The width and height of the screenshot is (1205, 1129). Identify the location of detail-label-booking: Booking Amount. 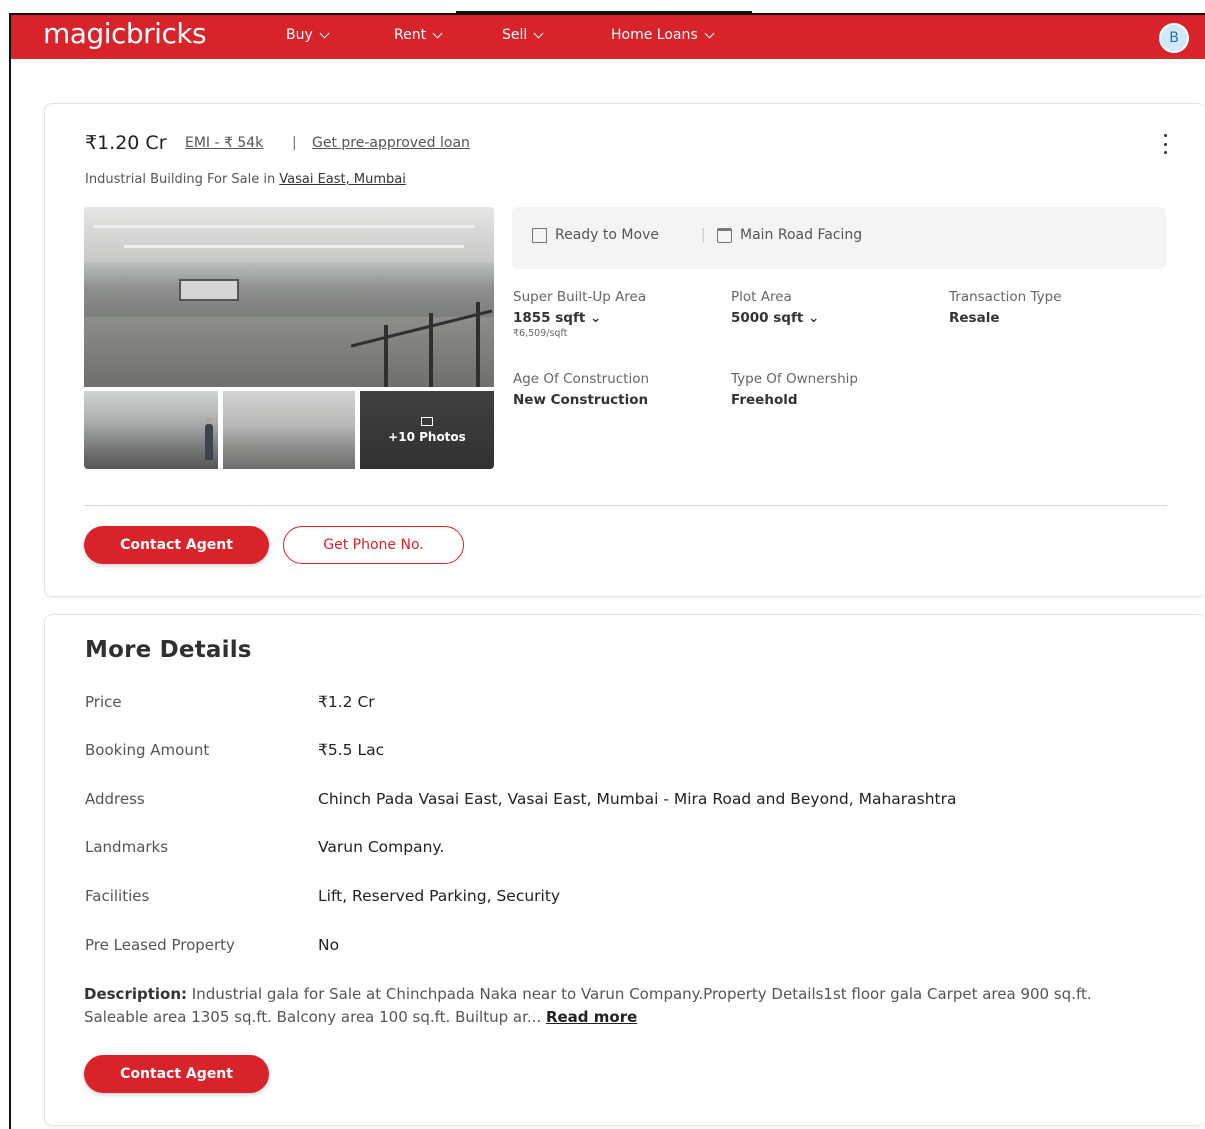
(147, 750).